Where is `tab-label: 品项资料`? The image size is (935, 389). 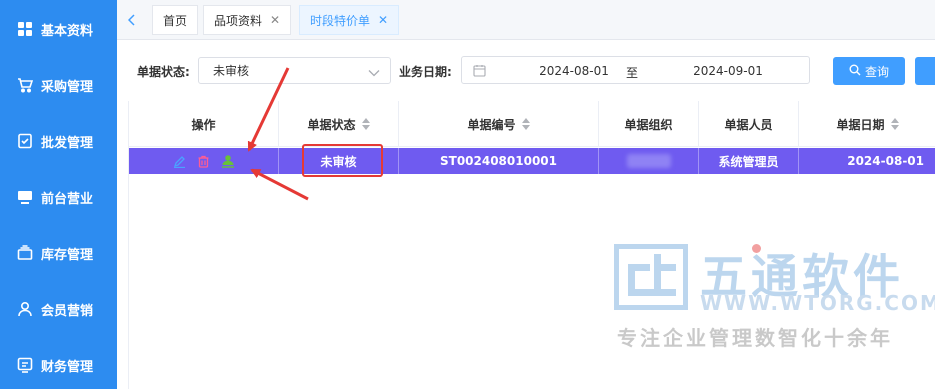 tab-label: 品项资料 is located at coordinates (238, 20).